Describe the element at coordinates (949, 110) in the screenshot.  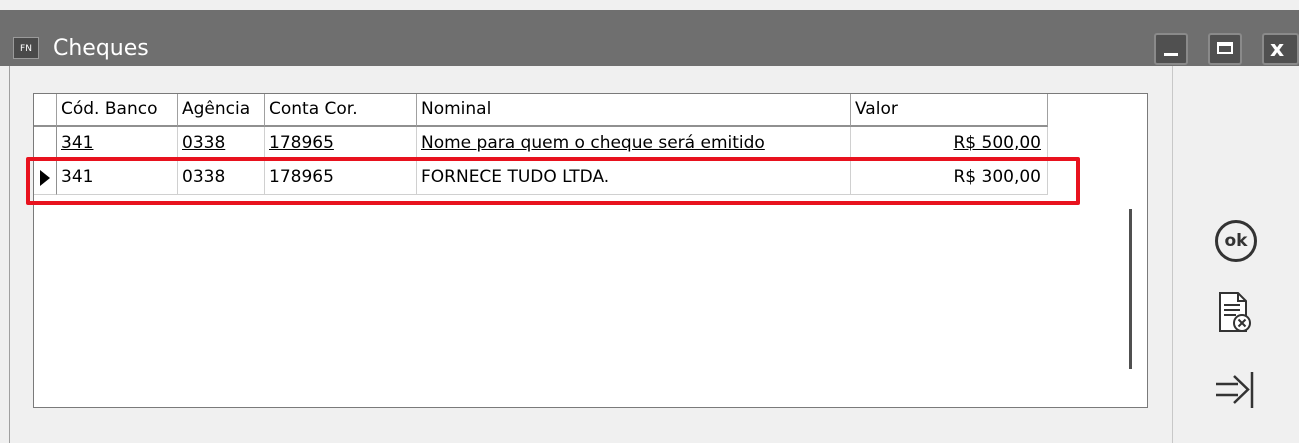
I see `column-header-valor: Valor` at that location.